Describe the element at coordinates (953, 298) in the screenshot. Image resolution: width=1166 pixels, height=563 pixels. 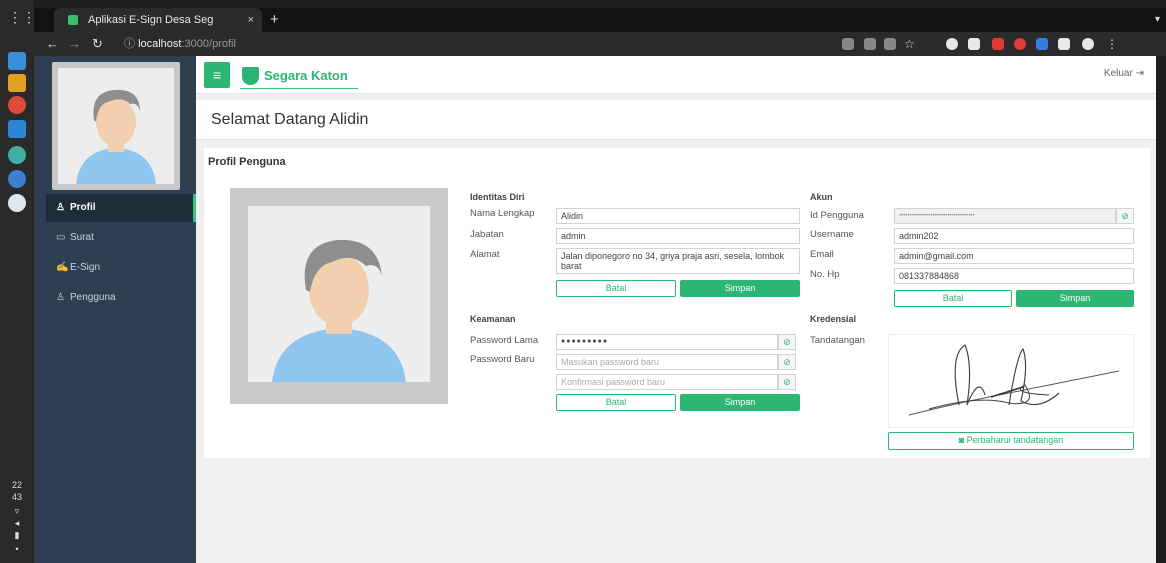
I see `akun-cancel-button: Batal` at that location.